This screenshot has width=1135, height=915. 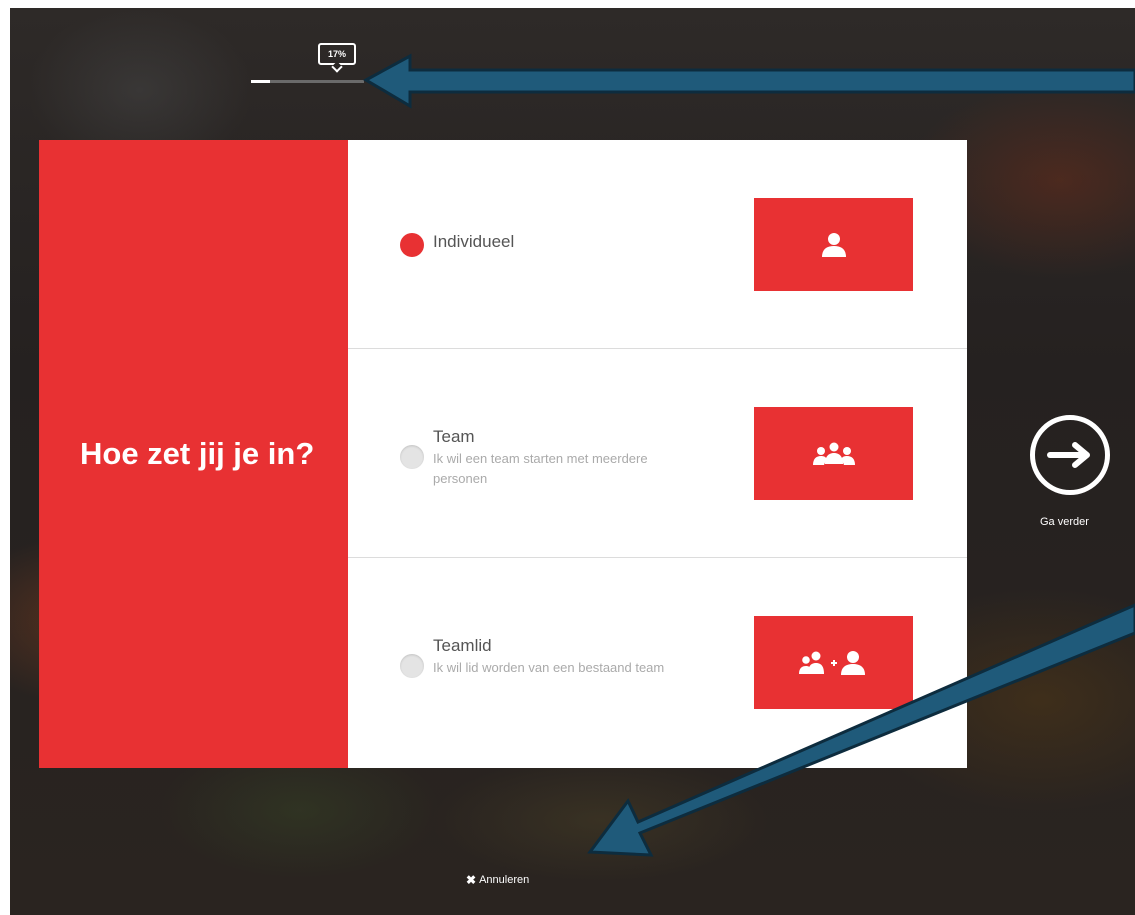 I want to click on frame-border-left, so click(x=5, y=457).